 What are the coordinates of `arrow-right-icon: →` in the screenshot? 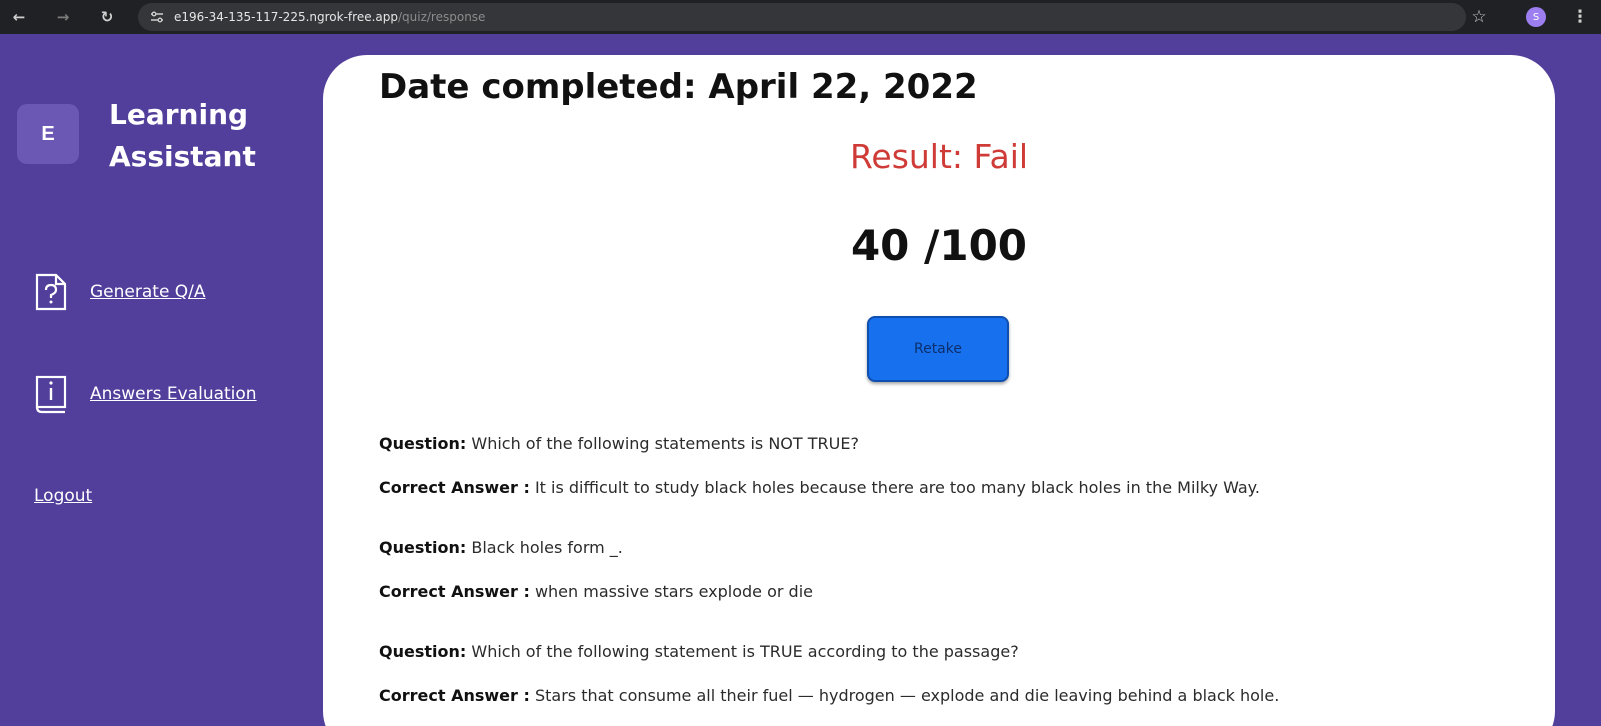 It's located at (63, 17).